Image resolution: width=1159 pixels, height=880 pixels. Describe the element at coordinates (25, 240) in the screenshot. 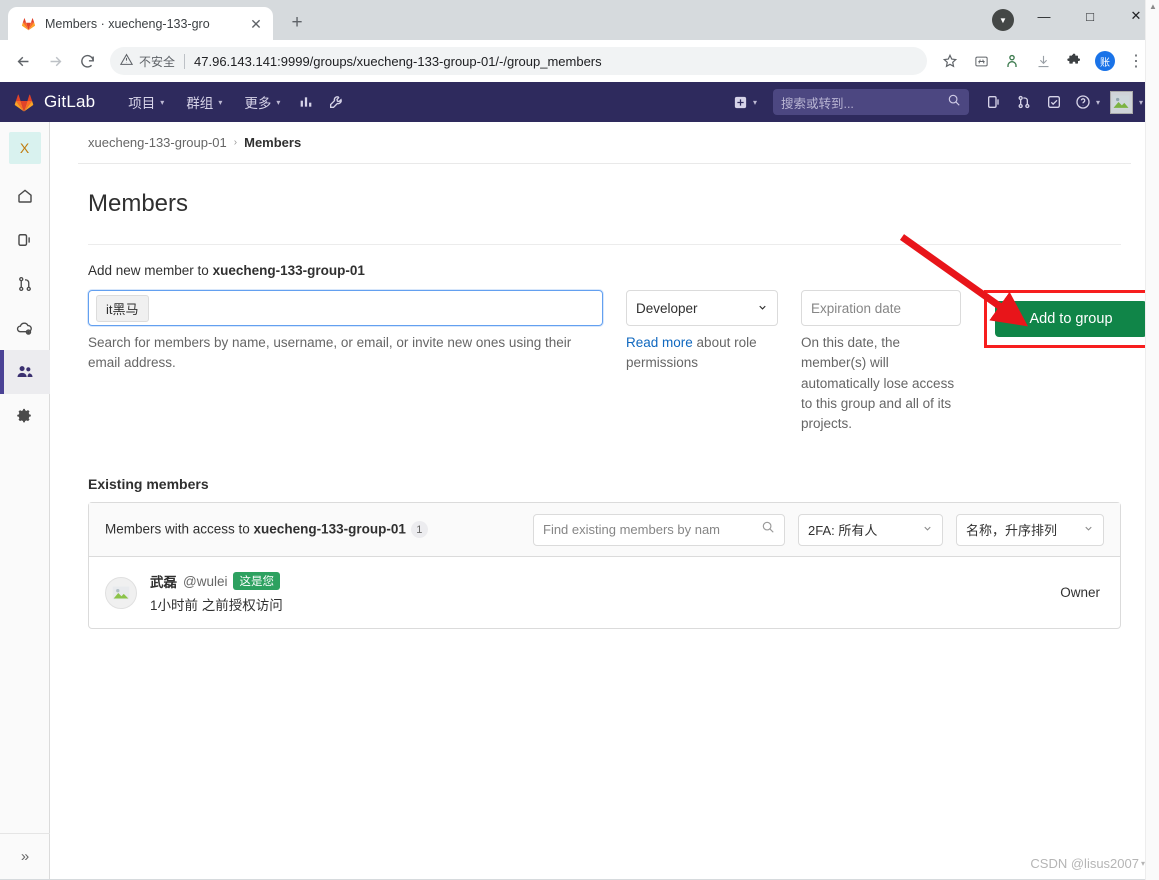

I see `sidebar-item-issues` at that location.